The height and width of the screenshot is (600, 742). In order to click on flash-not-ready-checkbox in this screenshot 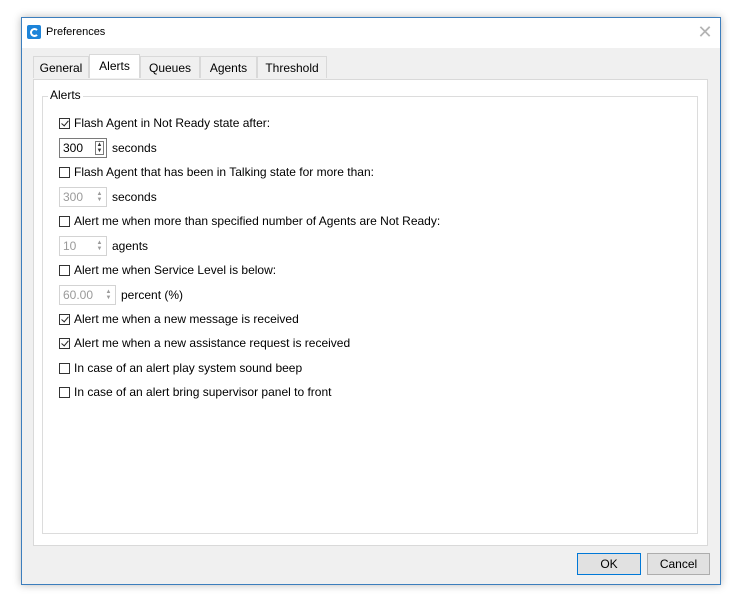, I will do `click(64, 123)`.